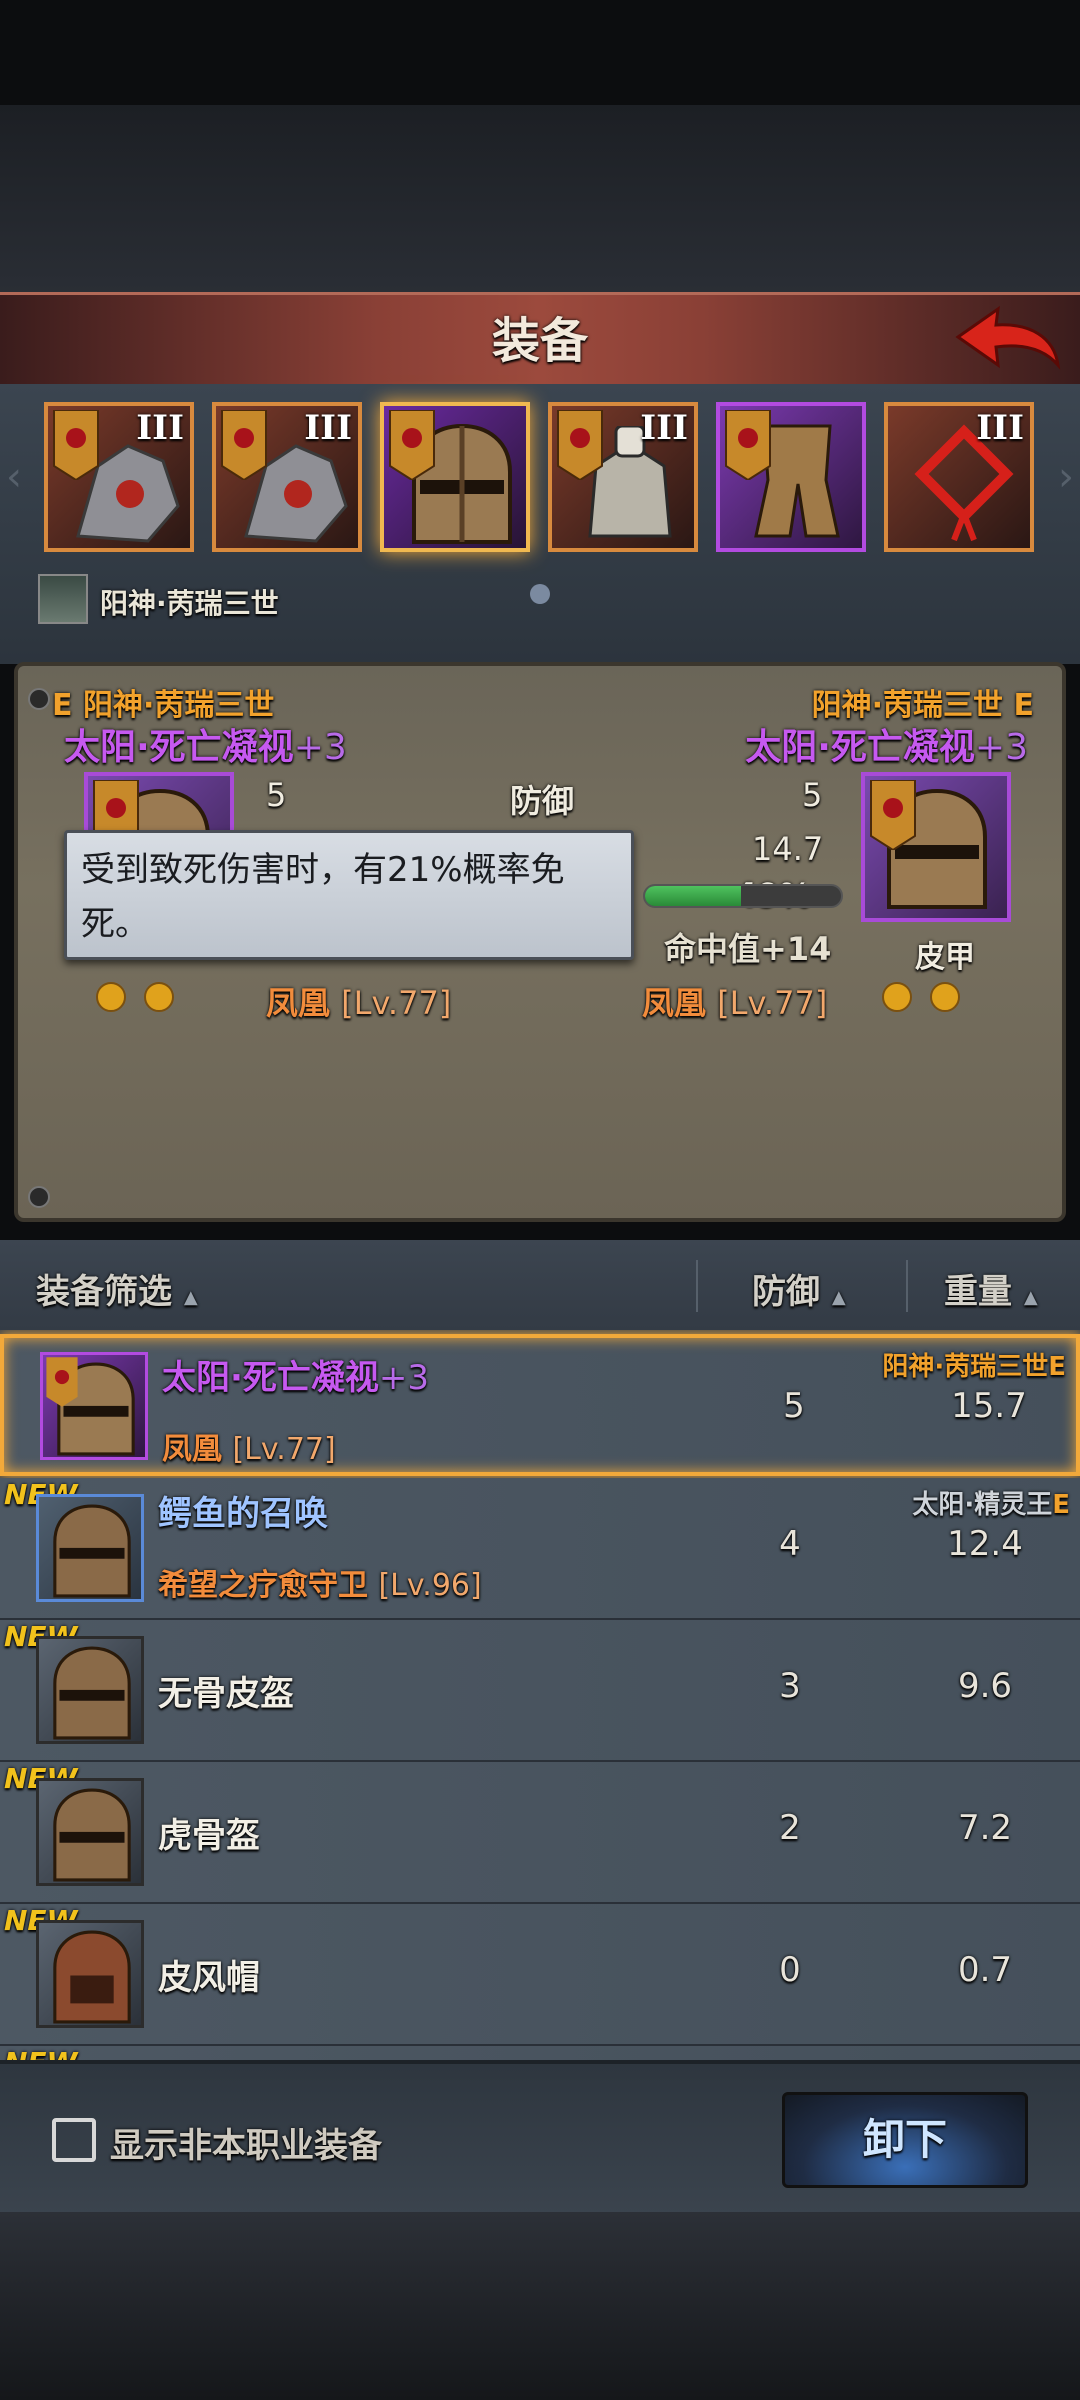 Image resolution: width=1080 pixels, height=2400 pixels. I want to click on left-item-plus: +3, so click(320, 747).